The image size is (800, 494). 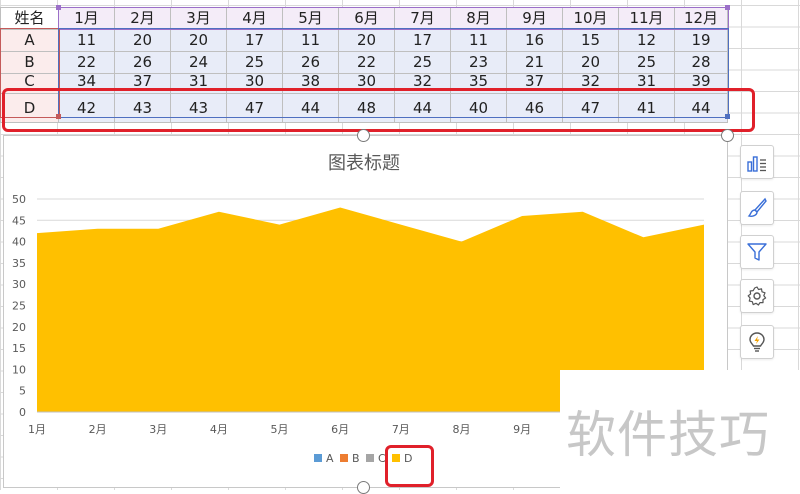 What do you see at coordinates (646, 108) in the screenshot?
I see `value-cell: 41` at bounding box center [646, 108].